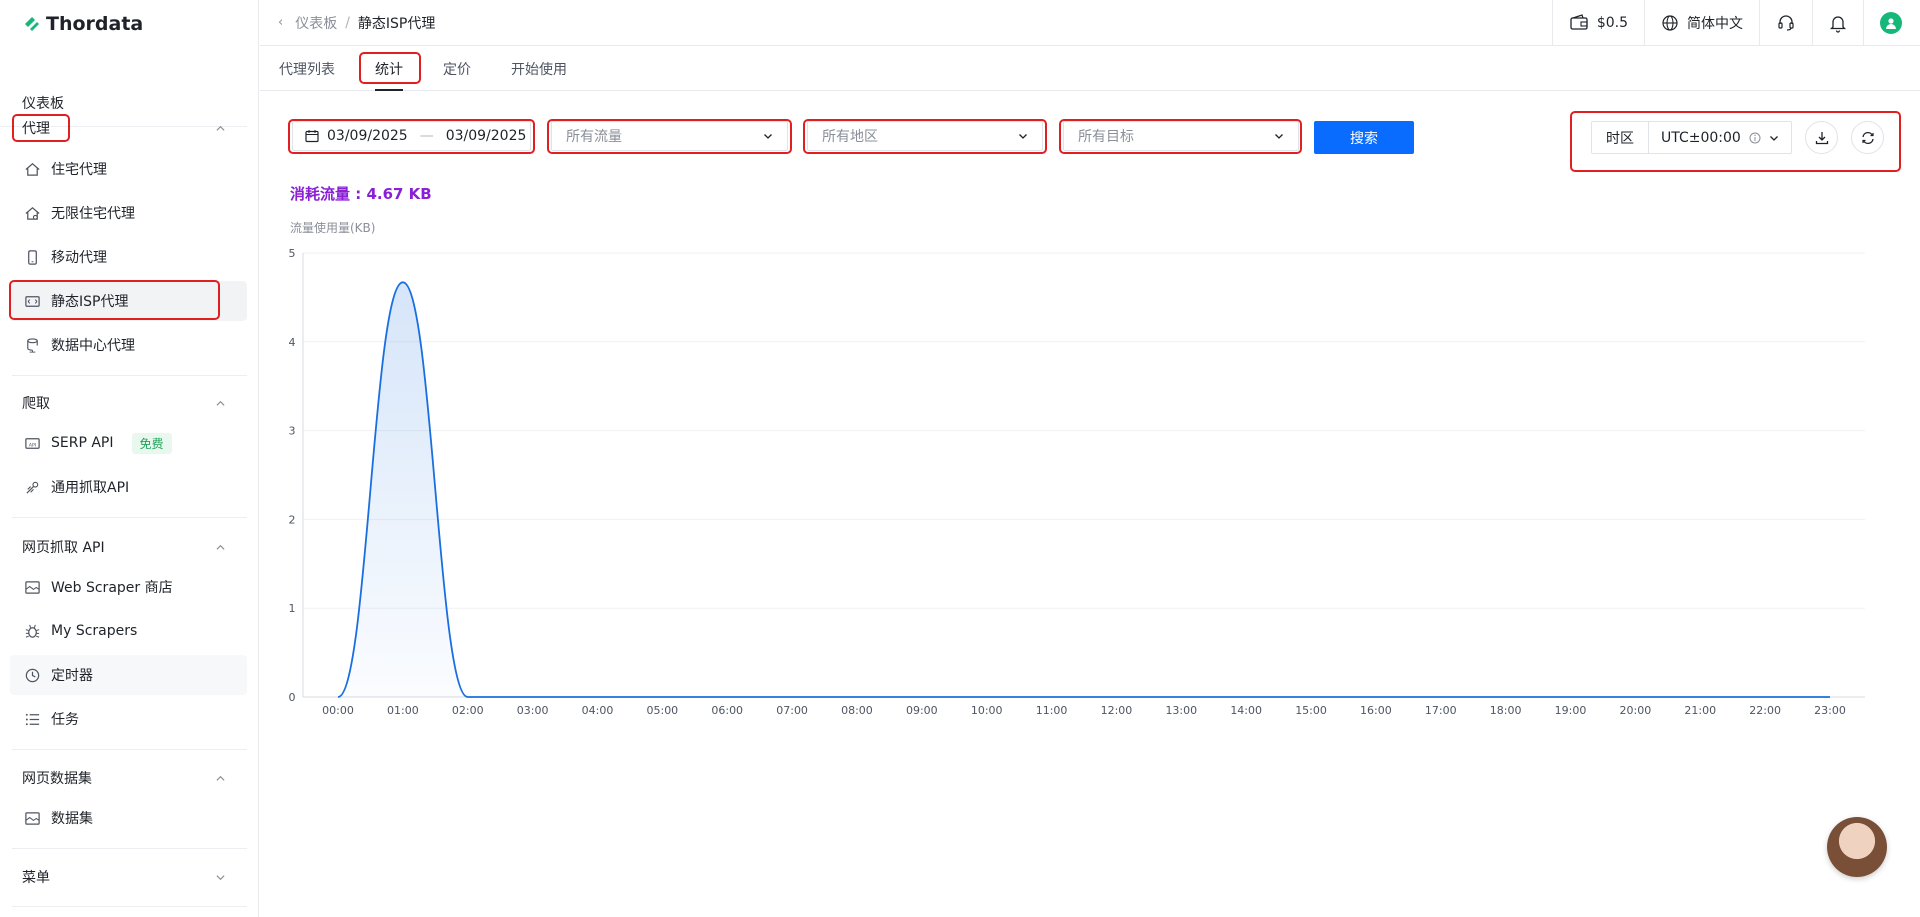  What do you see at coordinates (1579, 22) in the screenshot?
I see `wallet-icon` at bounding box center [1579, 22].